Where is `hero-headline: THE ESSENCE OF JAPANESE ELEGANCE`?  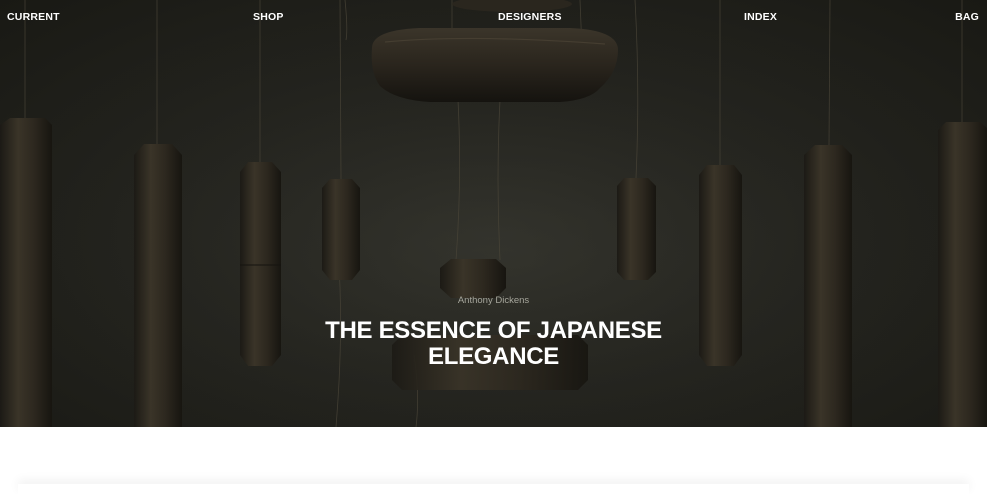
hero-headline: THE ESSENCE OF JAPANESE ELEGANCE is located at coordinates (494, 344).